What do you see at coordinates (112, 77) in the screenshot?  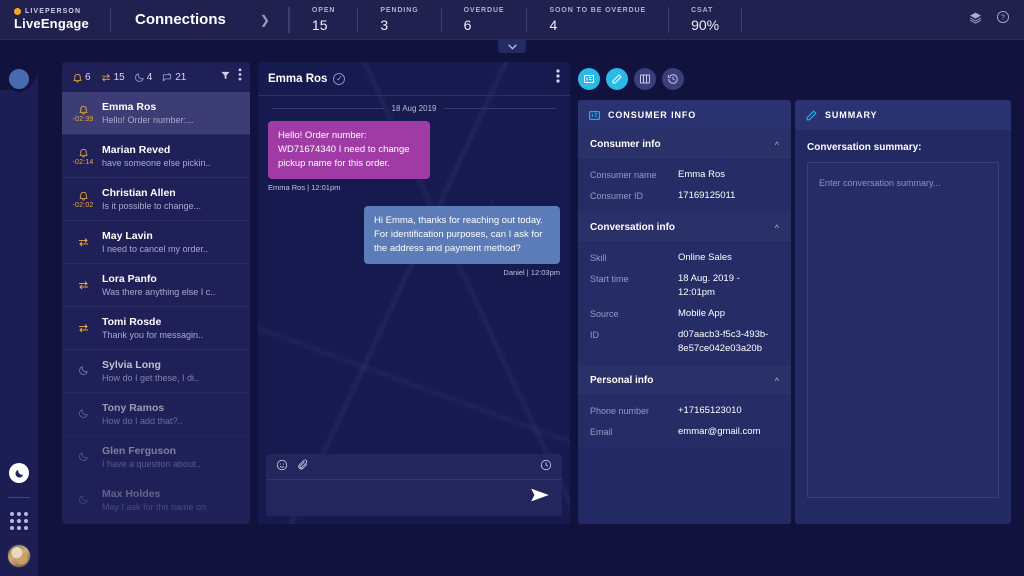 I see `filter-transfer: 15` at bounding box center [112, 77].